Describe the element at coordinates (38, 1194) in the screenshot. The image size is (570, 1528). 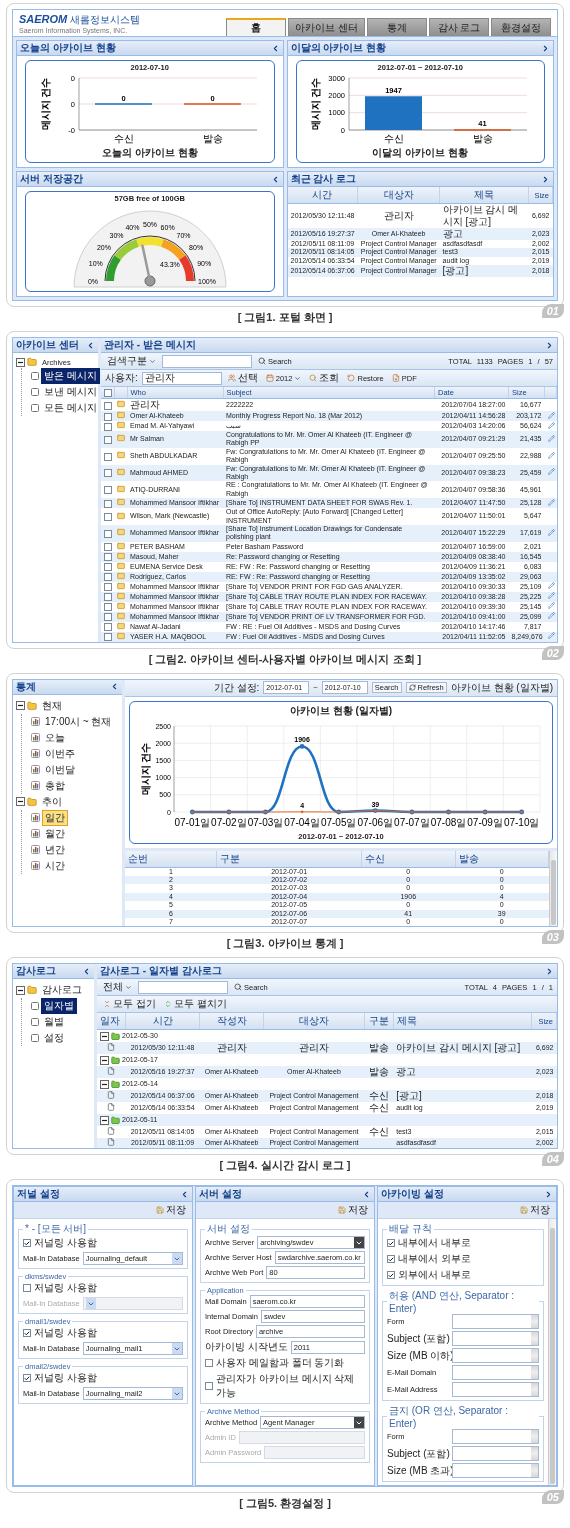
I see `panel-title: 저널 설정` at that location.